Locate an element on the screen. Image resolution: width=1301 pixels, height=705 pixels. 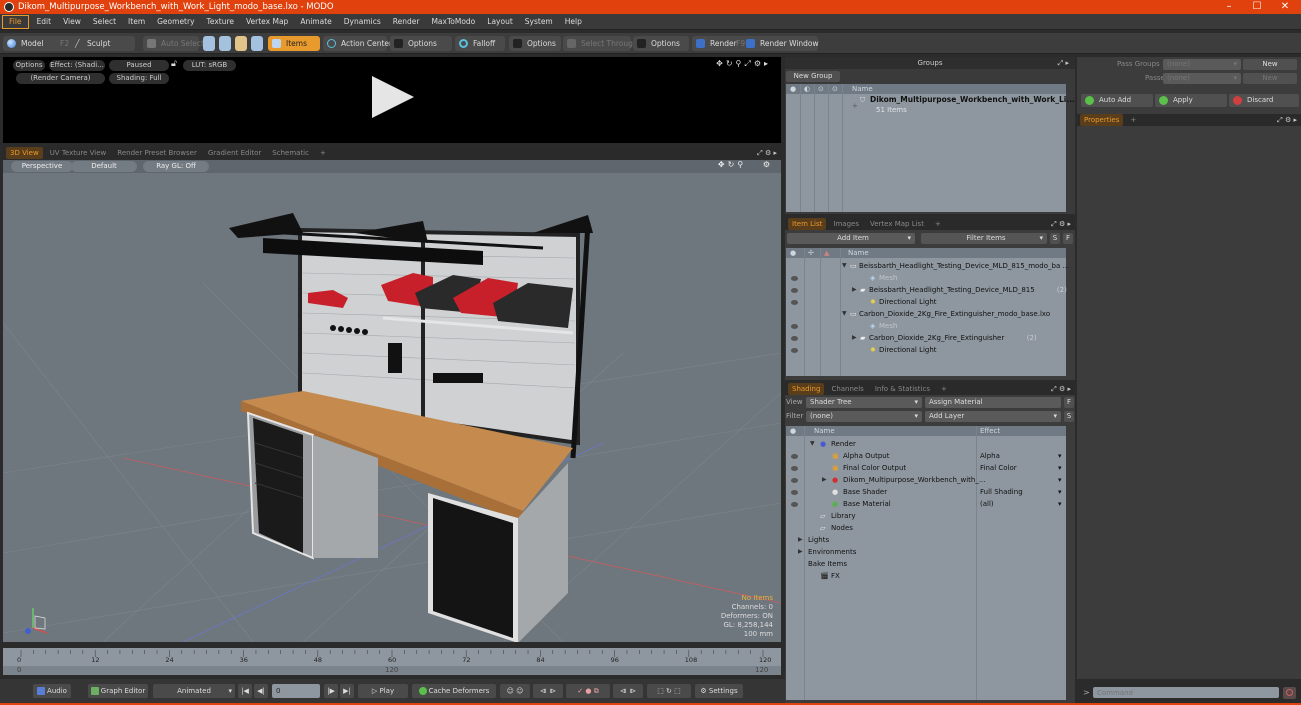
assign-material-button: Assign Material is located at coordinates (993, 402).